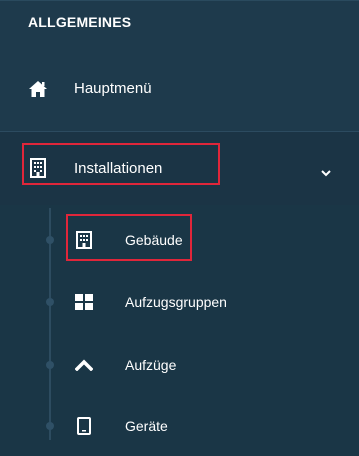 Image resolution: width=359 pixels, height=456 pixels. Describe the element at coordinates (326, 170) in the screenshot. I see `chevron-down-icon` at that location.